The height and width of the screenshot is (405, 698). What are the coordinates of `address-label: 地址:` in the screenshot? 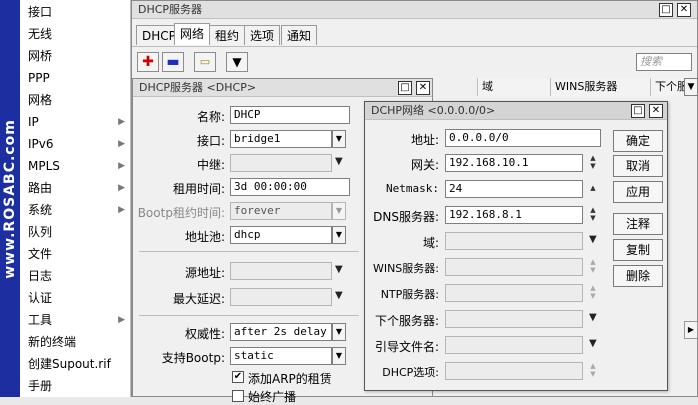 It's located at (424, 140).